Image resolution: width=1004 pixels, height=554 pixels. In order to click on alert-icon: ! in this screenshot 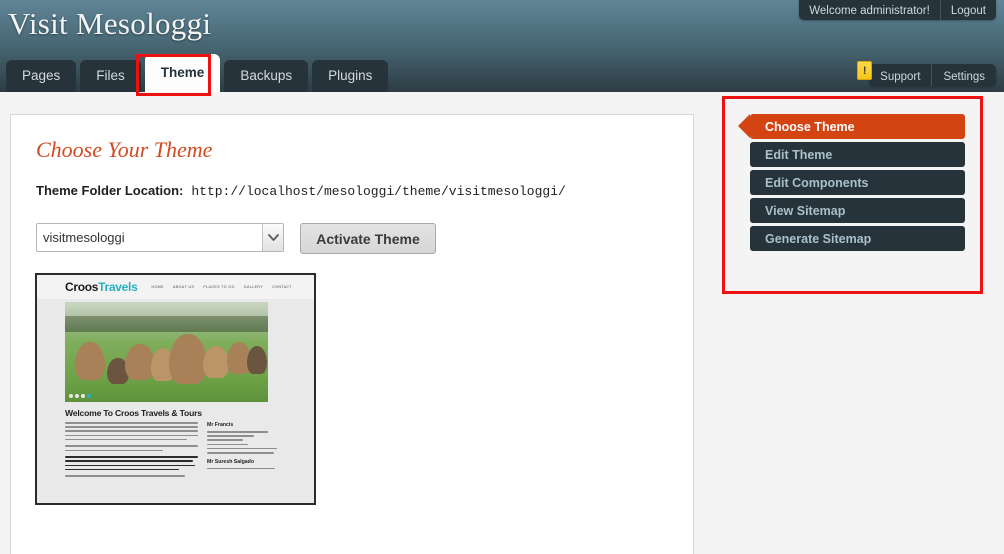, I will do `click(865, 70)`.